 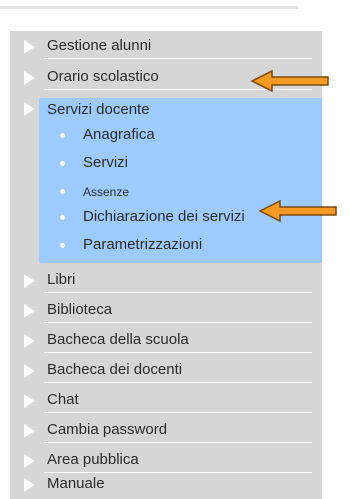 I want to click on submenu-item-label: Parametrizzazioni, so click(x=143, y=244).